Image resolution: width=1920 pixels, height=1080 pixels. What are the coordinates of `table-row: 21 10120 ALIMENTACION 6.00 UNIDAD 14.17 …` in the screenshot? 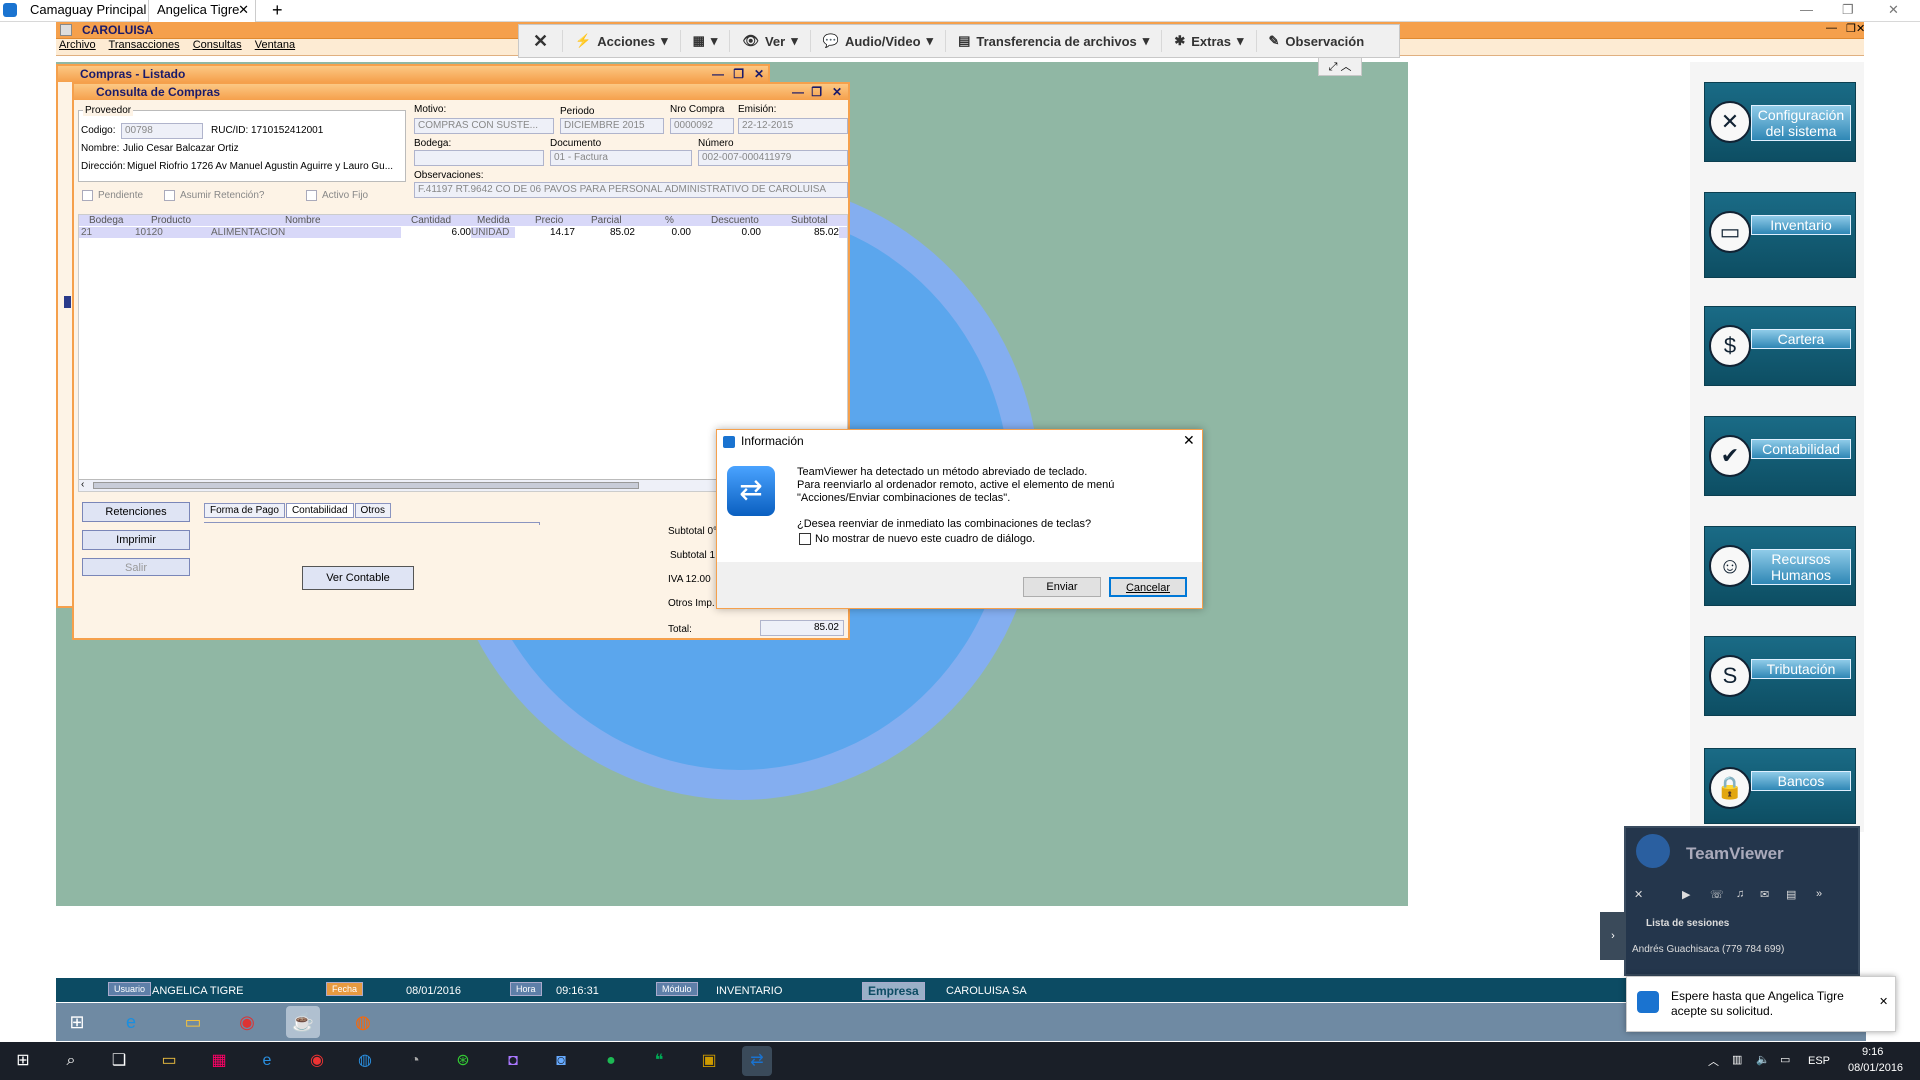 It's located at (463, 232).